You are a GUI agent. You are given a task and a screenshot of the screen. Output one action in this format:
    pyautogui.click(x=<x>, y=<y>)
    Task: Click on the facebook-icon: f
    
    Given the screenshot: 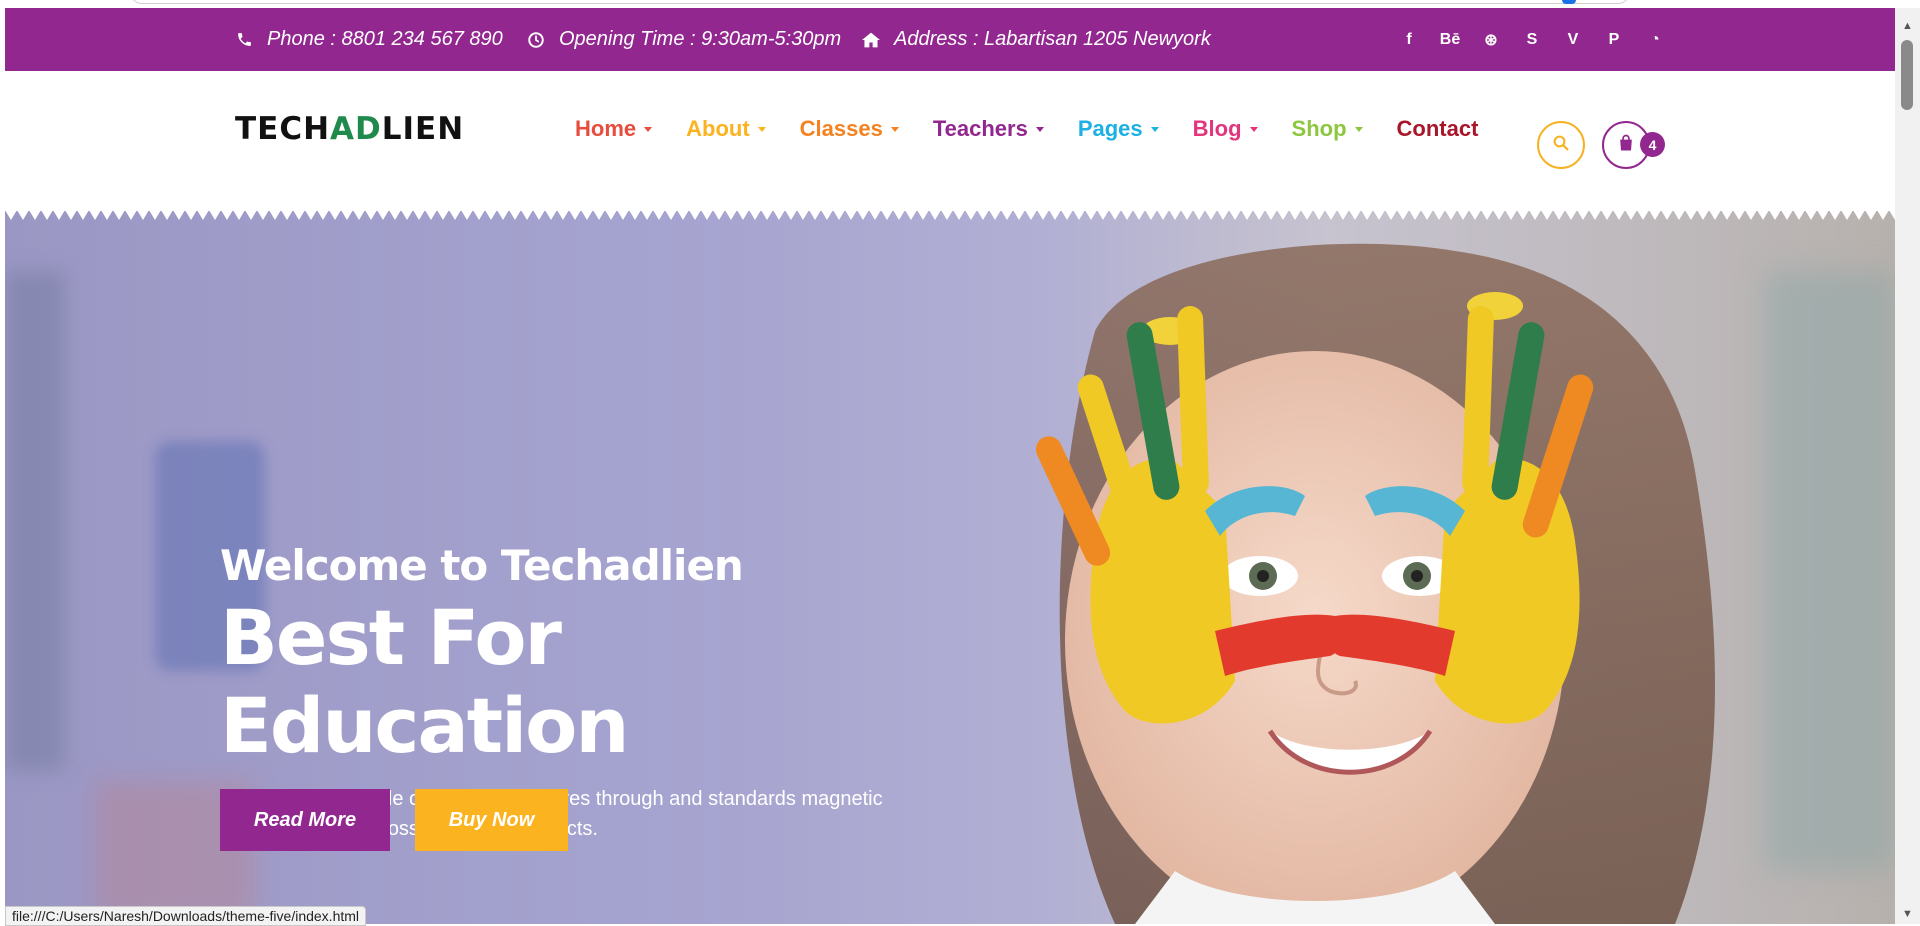 What is the action you would take?
    pyautogui.click(x=1409, y=40)
    